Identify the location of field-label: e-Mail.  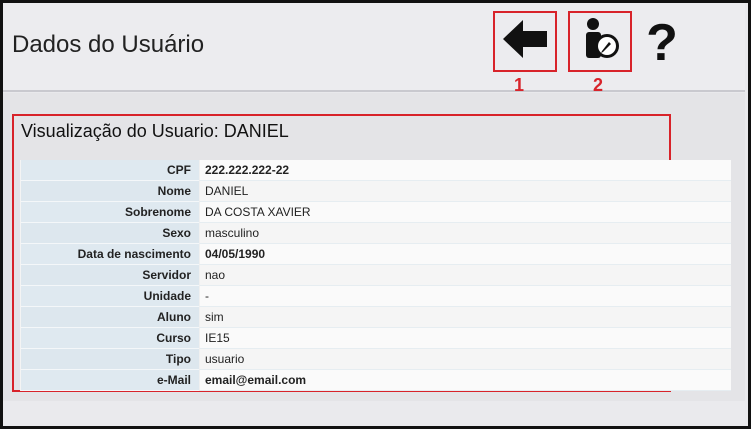
(110, 380).